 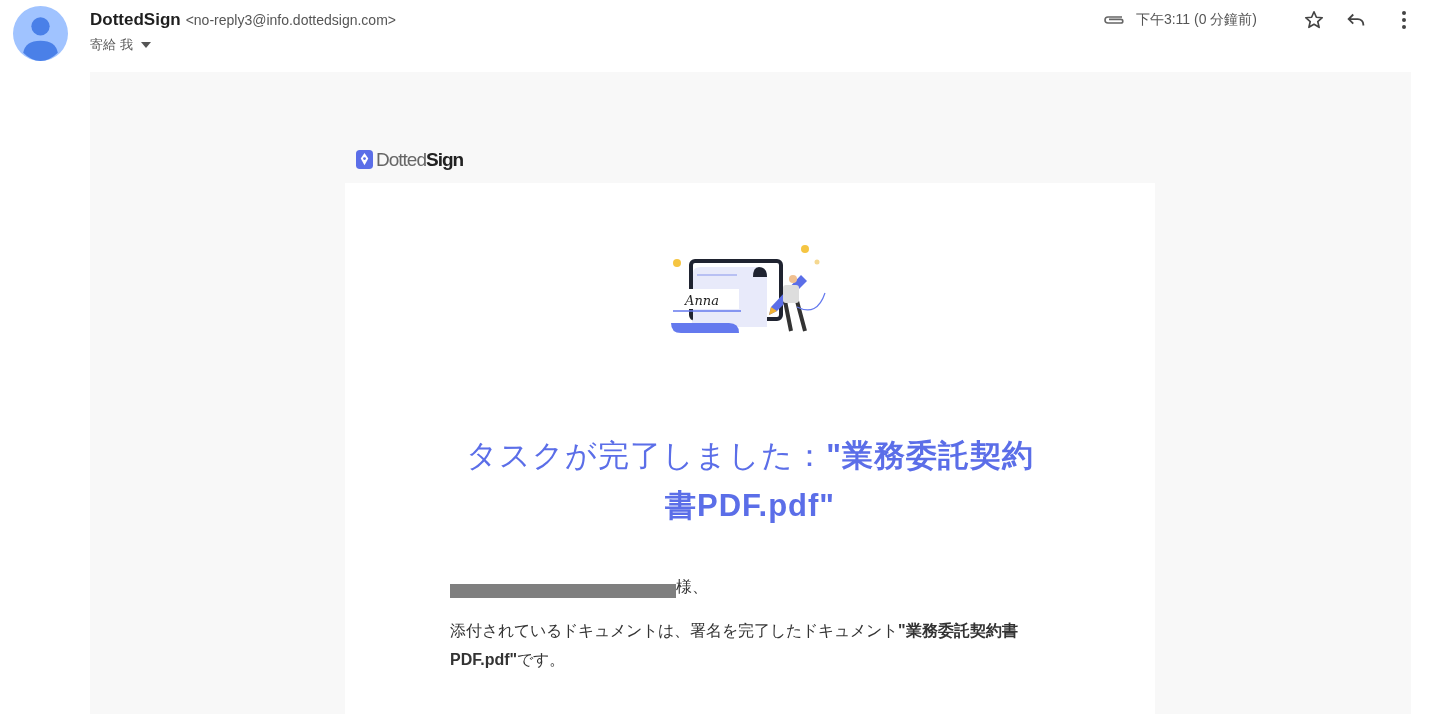 What do you see at coordinates (40, 33) in the screenshot?
I see `avatar-icon` at bounding box center [40, 33].